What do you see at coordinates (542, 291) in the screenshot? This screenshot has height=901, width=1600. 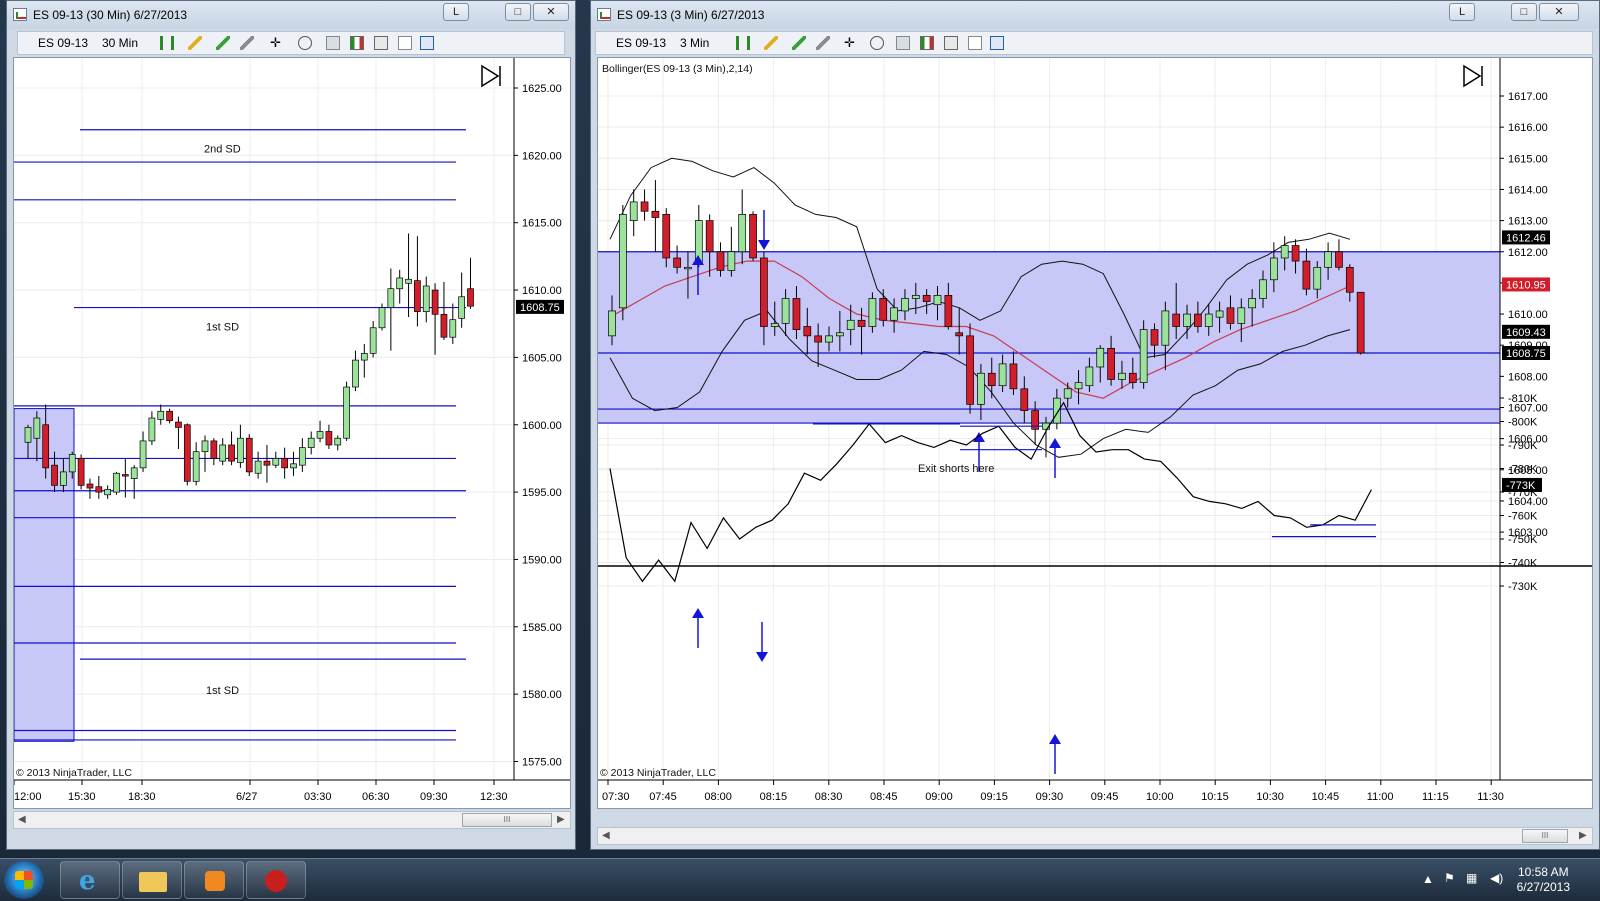 I see `price-tick-label: 1610.00` at bounding box center [542, 291].